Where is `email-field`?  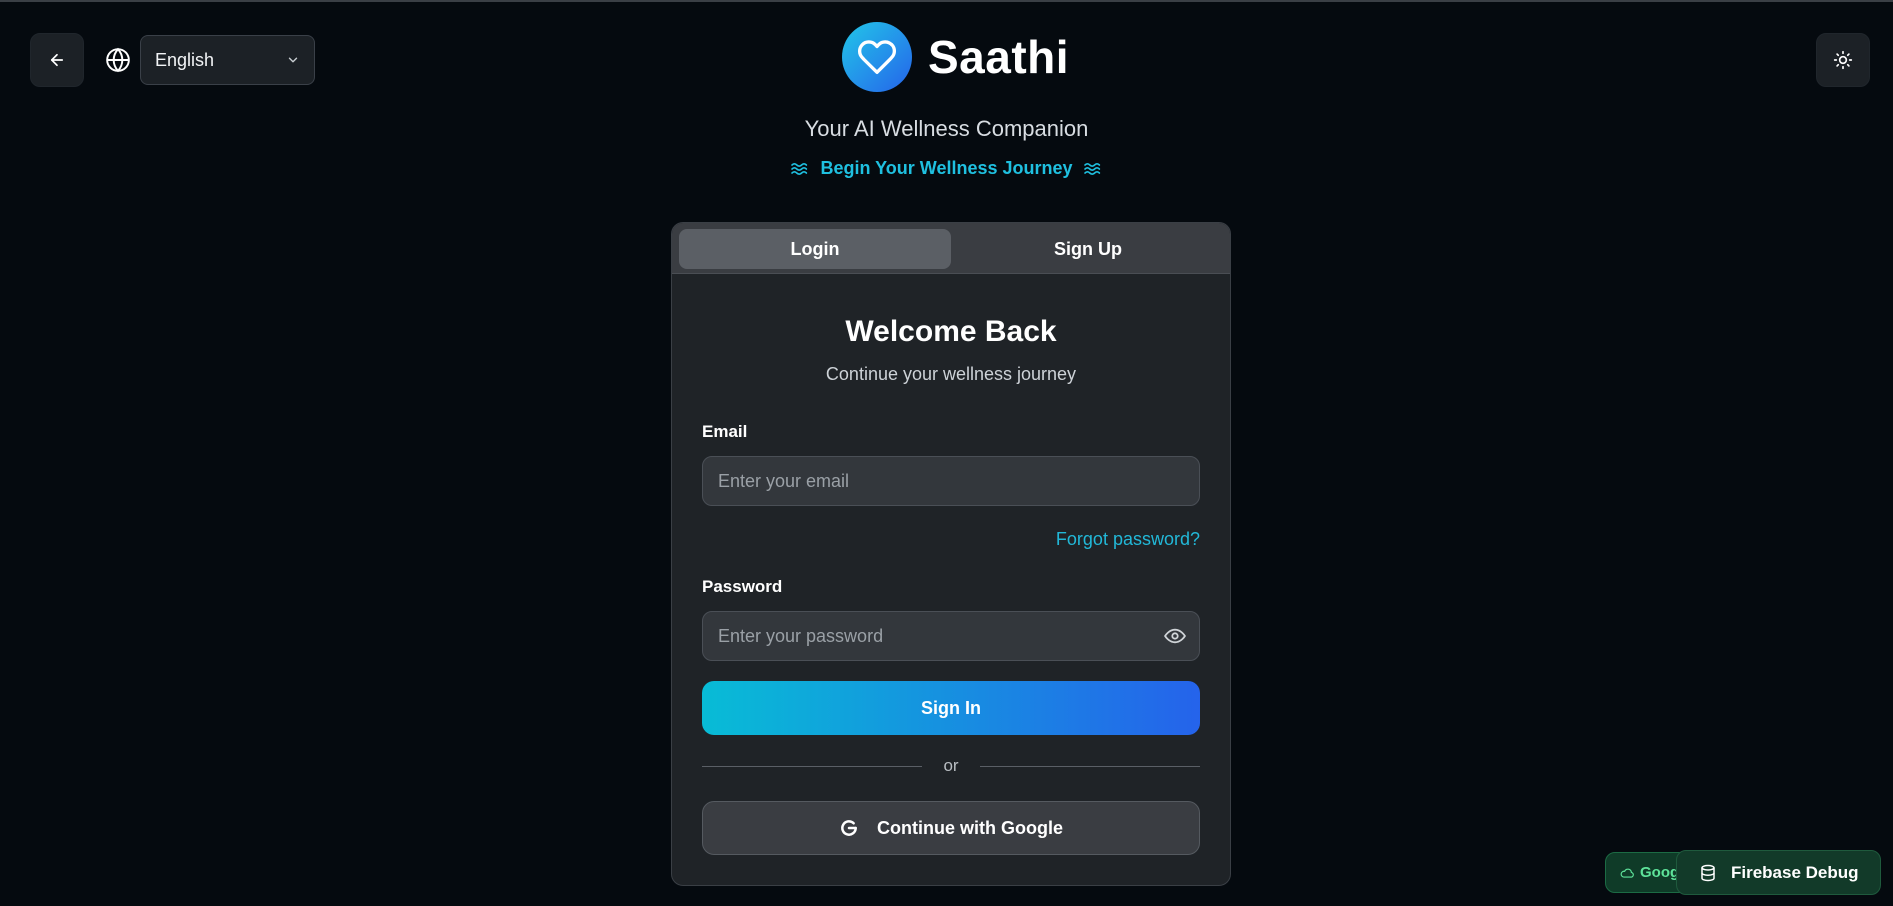
email-field is located at coordinates (951, 481).